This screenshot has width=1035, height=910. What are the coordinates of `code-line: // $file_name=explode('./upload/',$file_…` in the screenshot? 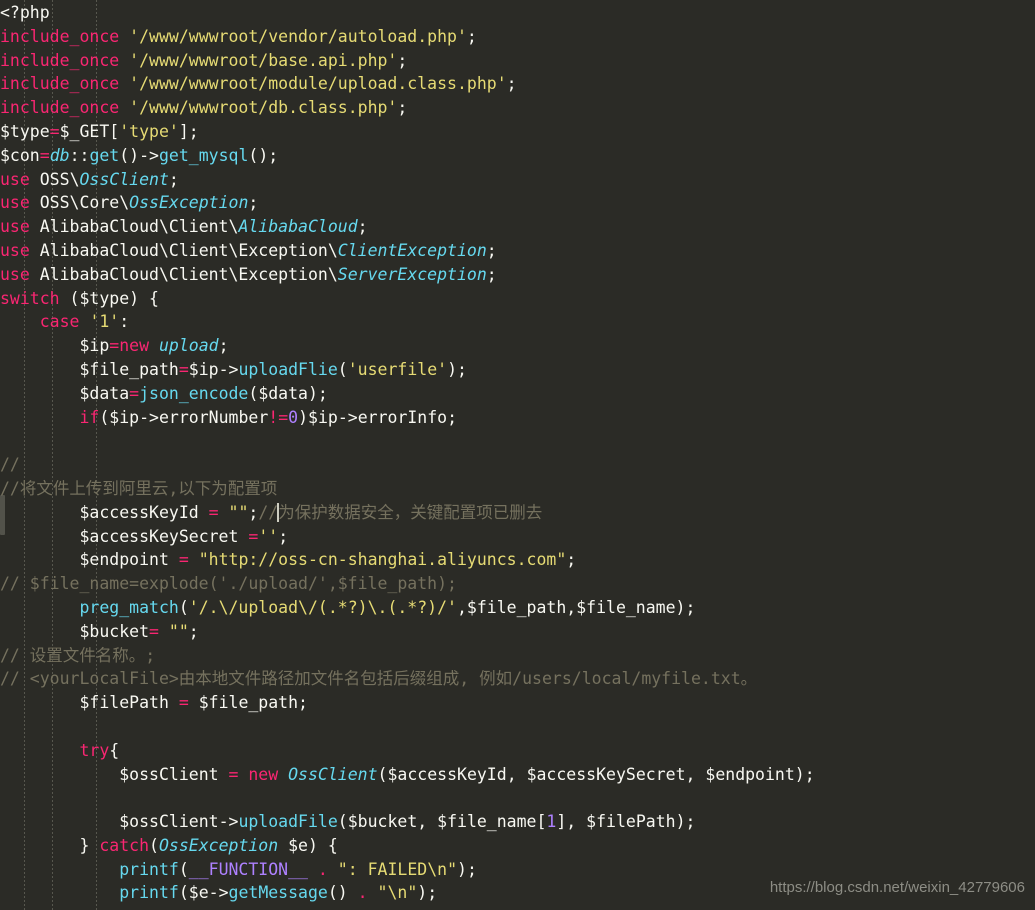 It's located at (517, 584).